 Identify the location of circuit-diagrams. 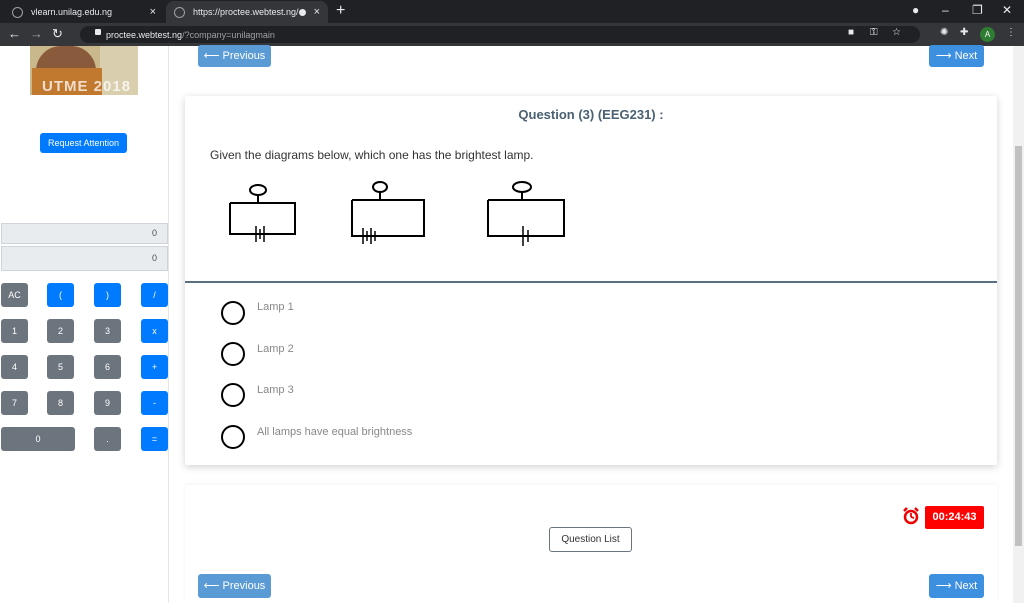
(397, 213).